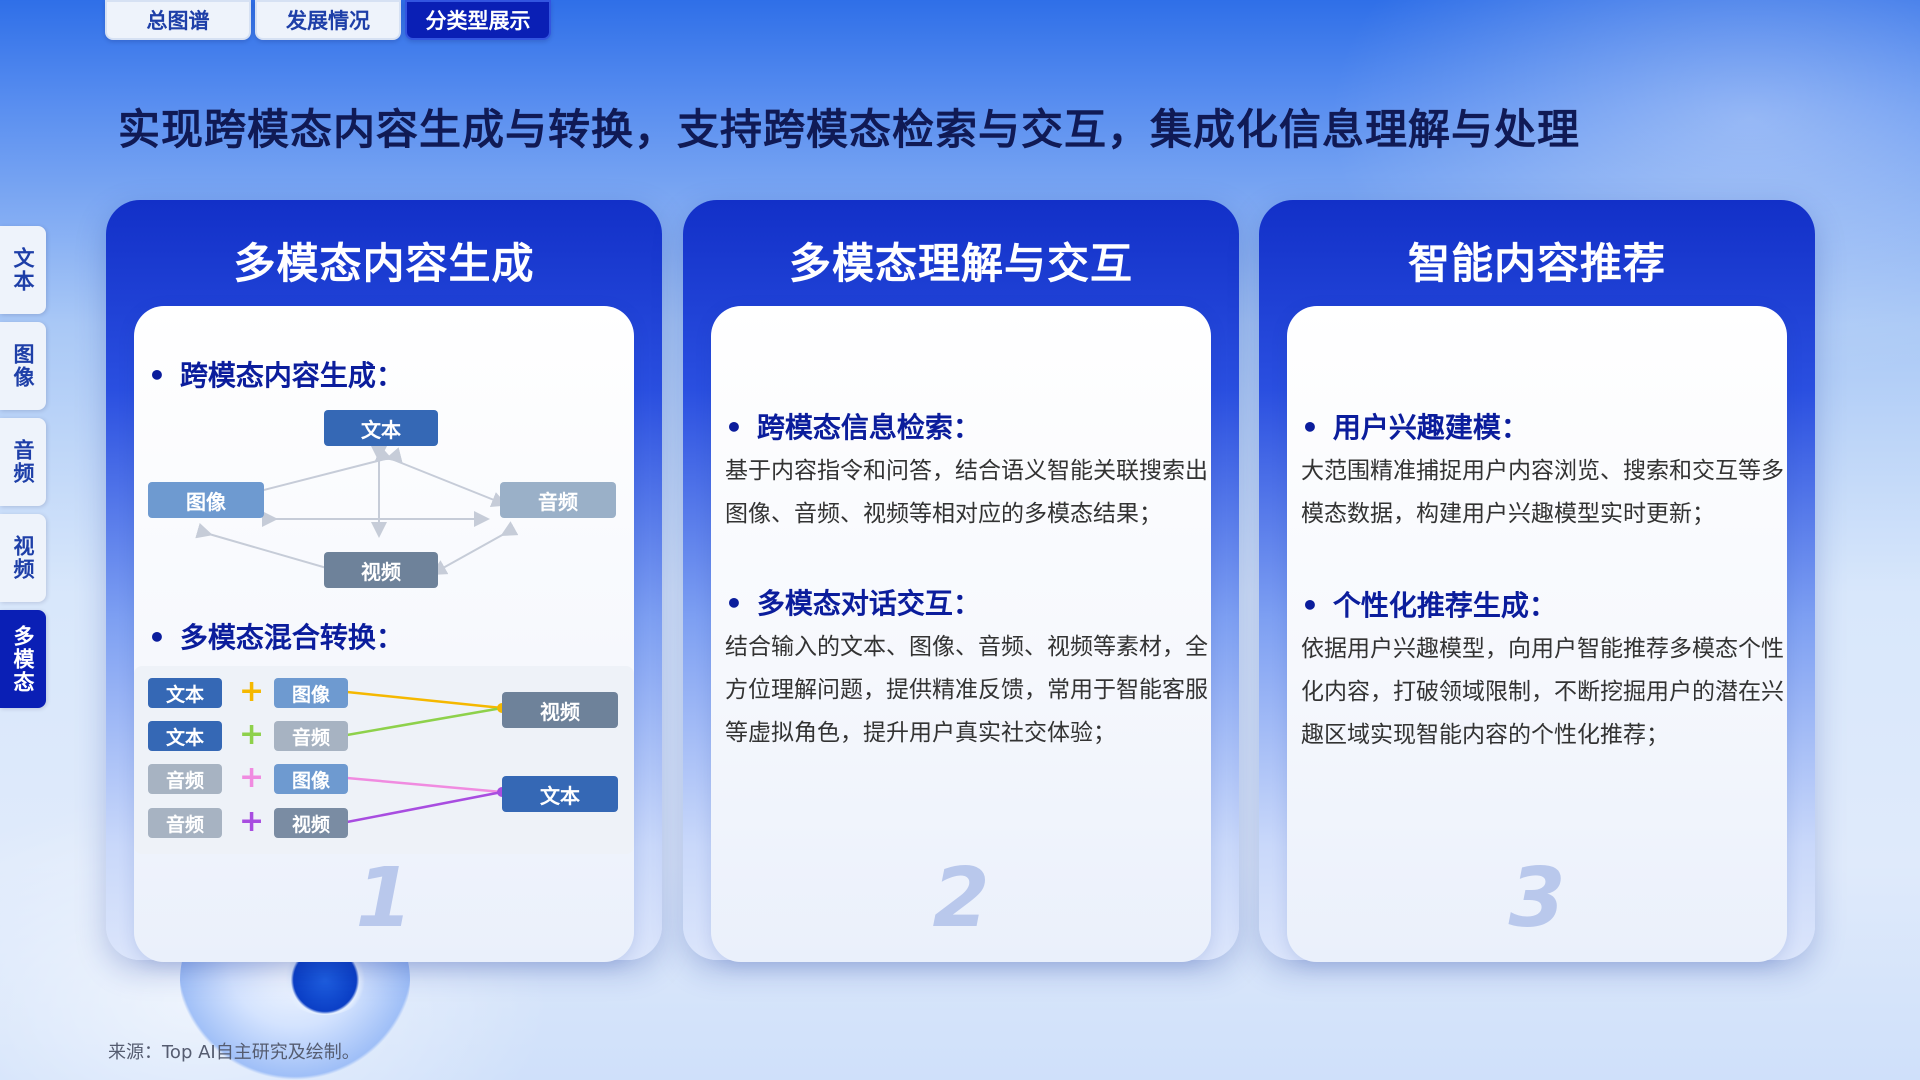 The image size is (1920, 1080). Describe the element at coordinates (853, 426) in the screenshot. I see `bullet-heading: 跨模态信息检索：` at that location.